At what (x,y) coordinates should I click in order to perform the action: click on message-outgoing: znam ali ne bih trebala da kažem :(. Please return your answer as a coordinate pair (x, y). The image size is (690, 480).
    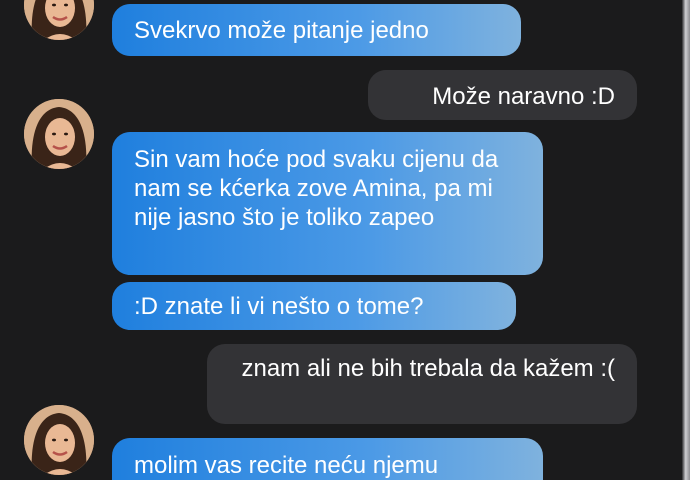
    Looking at the image, I should click on (422, 384).